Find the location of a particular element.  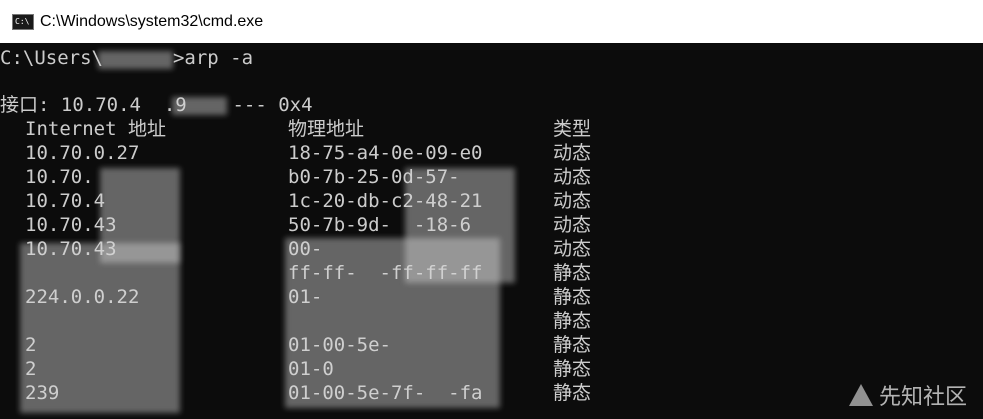

prompt-path: C:\Users\ is located at coordinates (51, 58).